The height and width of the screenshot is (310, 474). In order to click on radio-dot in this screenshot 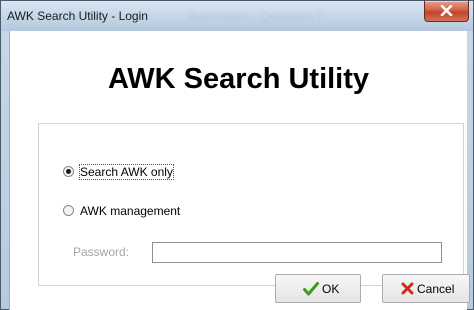, I will do `click(68, 171)`.